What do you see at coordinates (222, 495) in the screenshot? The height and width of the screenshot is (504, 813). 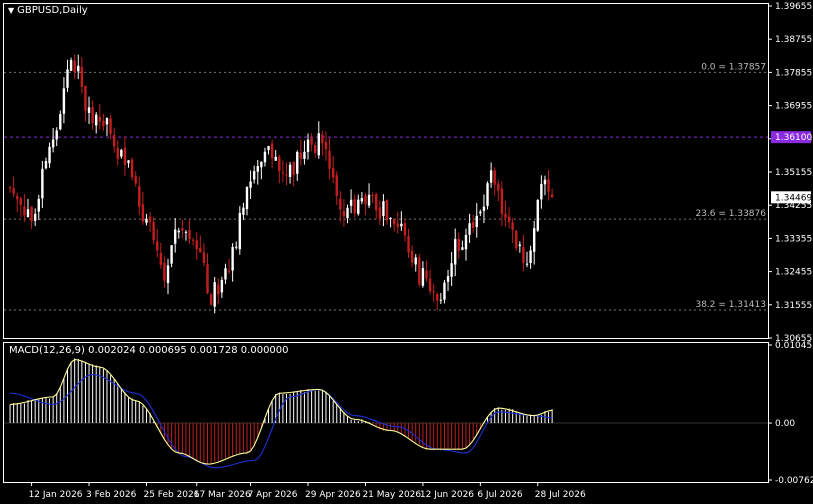 I see `x-tick-label: 17 Mar 2026` at bounding box center [222, 495].